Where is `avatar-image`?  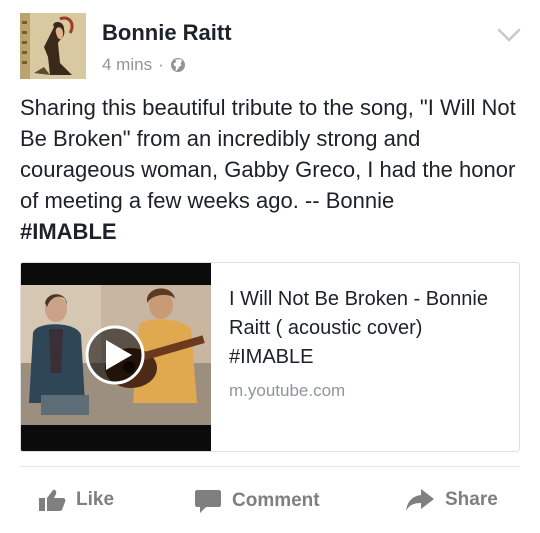
avatar-image is located at coordinates (53, 46).